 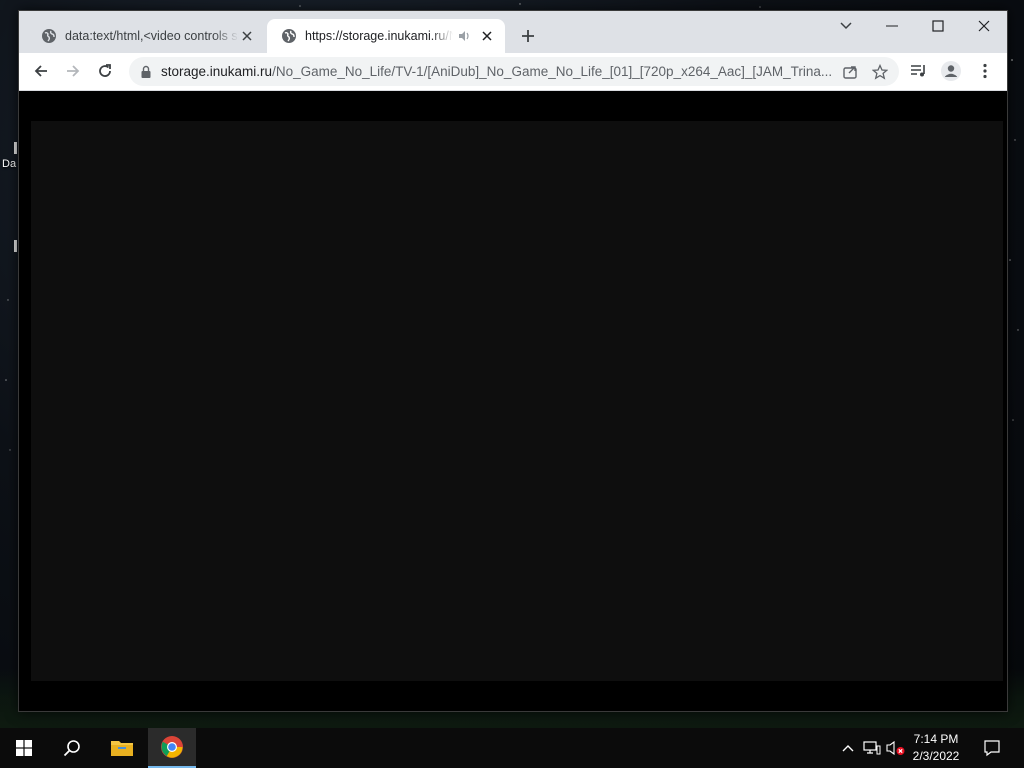 I want to click on plus-icon, so click(x=528, y=36).